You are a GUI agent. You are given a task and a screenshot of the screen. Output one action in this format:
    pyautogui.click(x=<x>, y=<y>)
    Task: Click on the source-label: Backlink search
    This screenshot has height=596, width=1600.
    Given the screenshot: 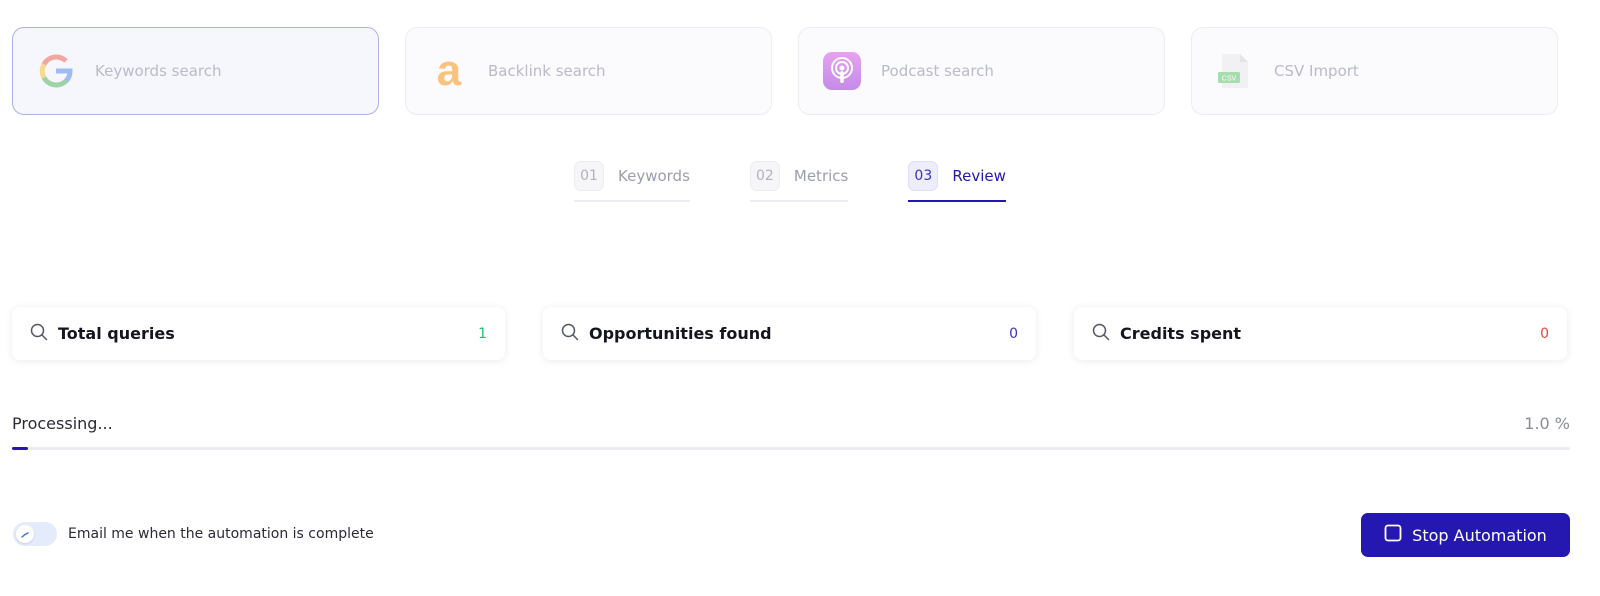 What is the action you would take?
    pyautogui.click(x=547, y=71)
    